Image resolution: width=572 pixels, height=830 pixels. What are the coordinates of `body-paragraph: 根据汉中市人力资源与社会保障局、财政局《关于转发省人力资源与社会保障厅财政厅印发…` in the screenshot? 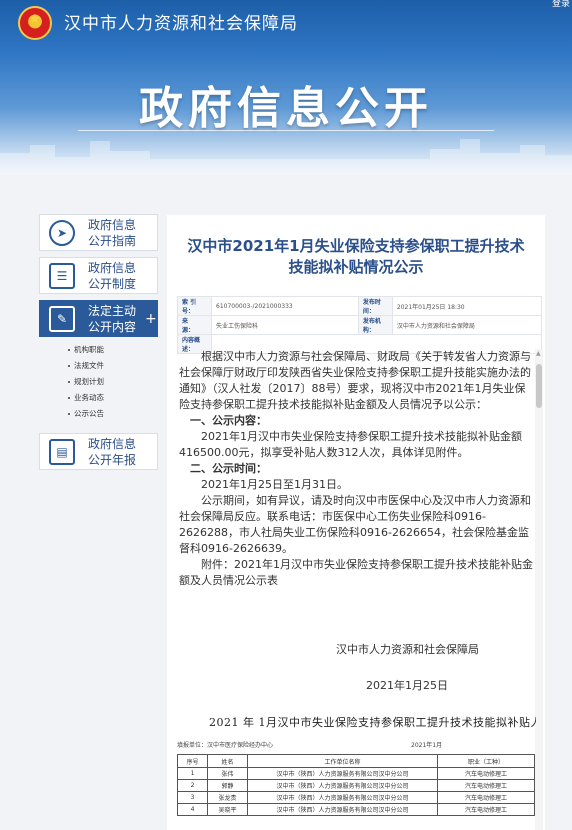 It's located at (355, 380).